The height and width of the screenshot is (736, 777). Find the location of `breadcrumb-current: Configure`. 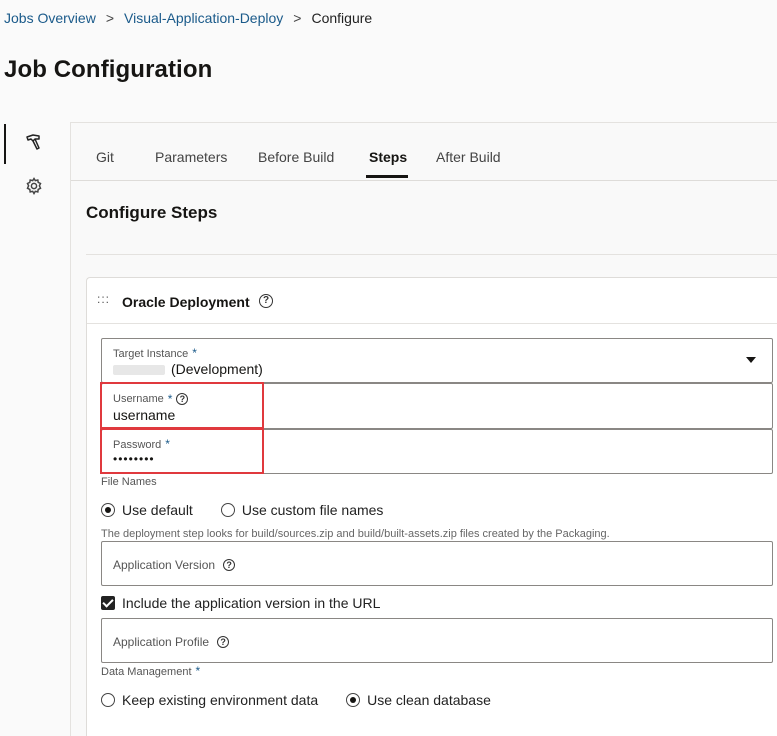

breadcrumb-current: Configure is located at coordinates (342, 18).